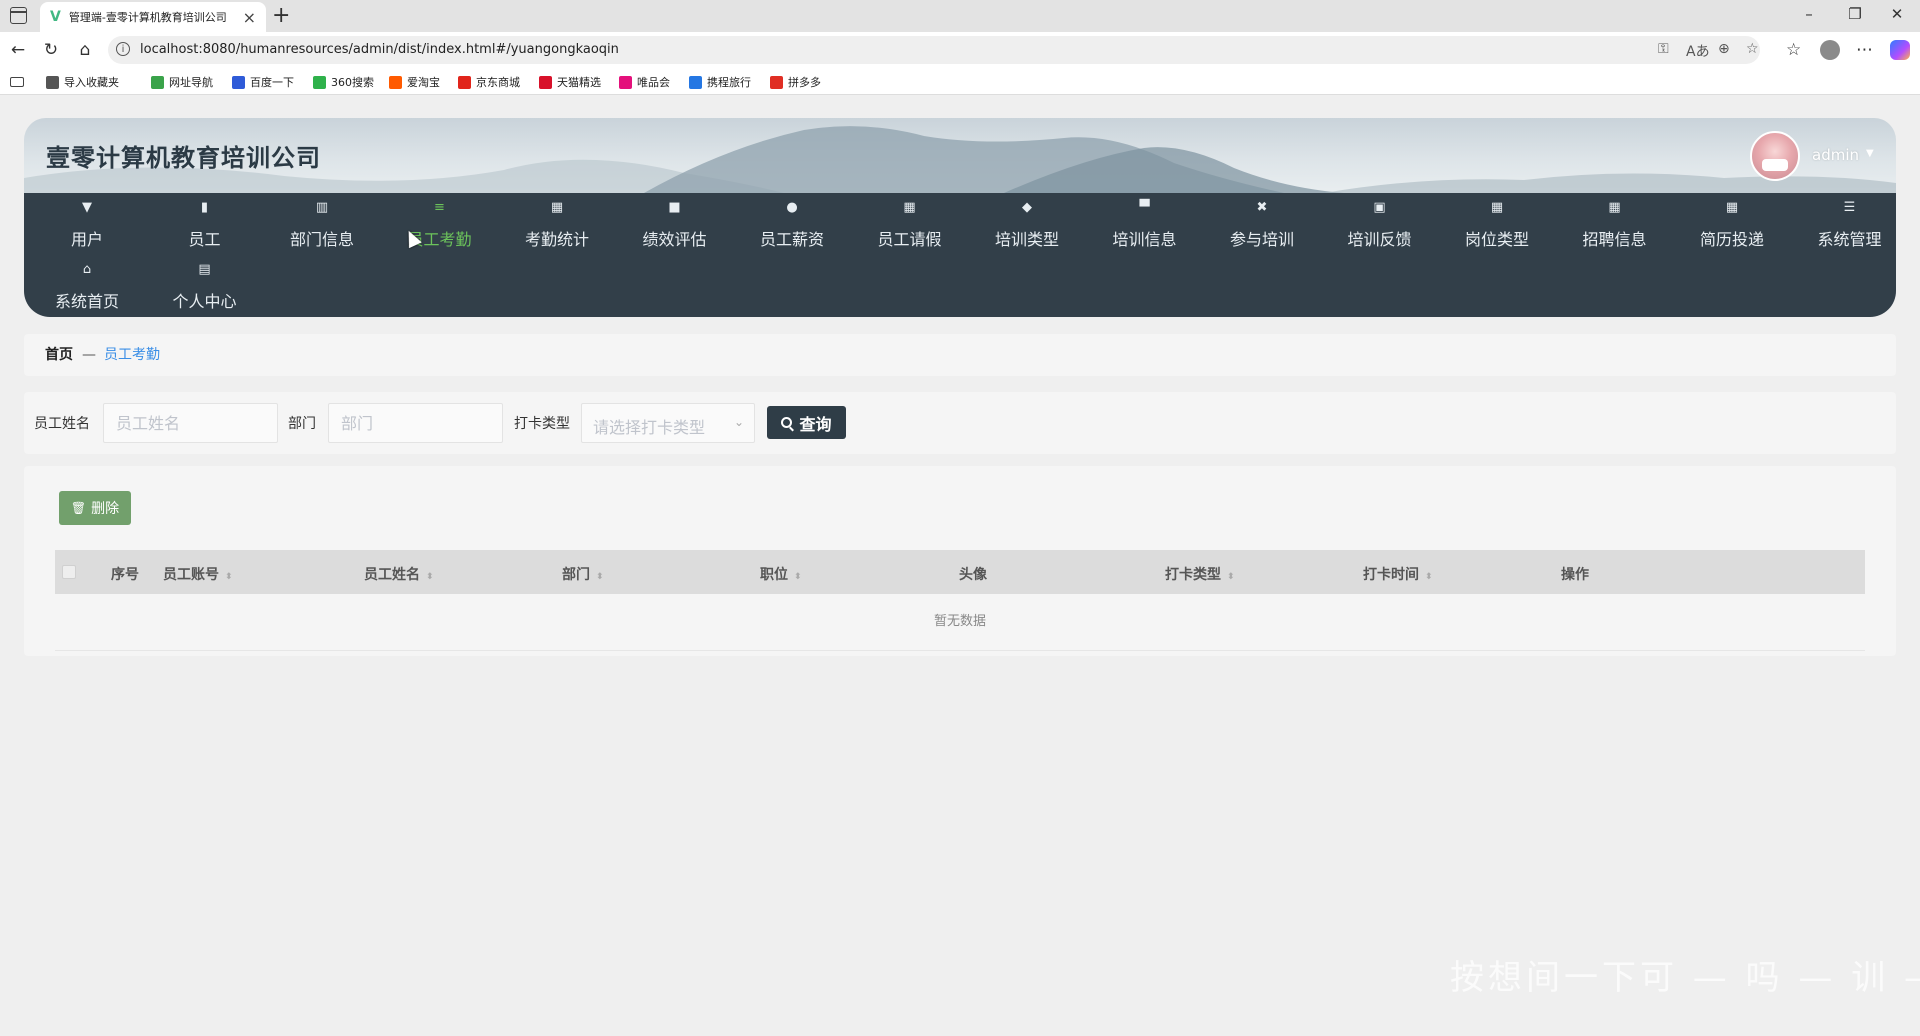  Describe the element at coordinates (85, 50) in the screenshot. I see `home-icon: ⌂` at that location.